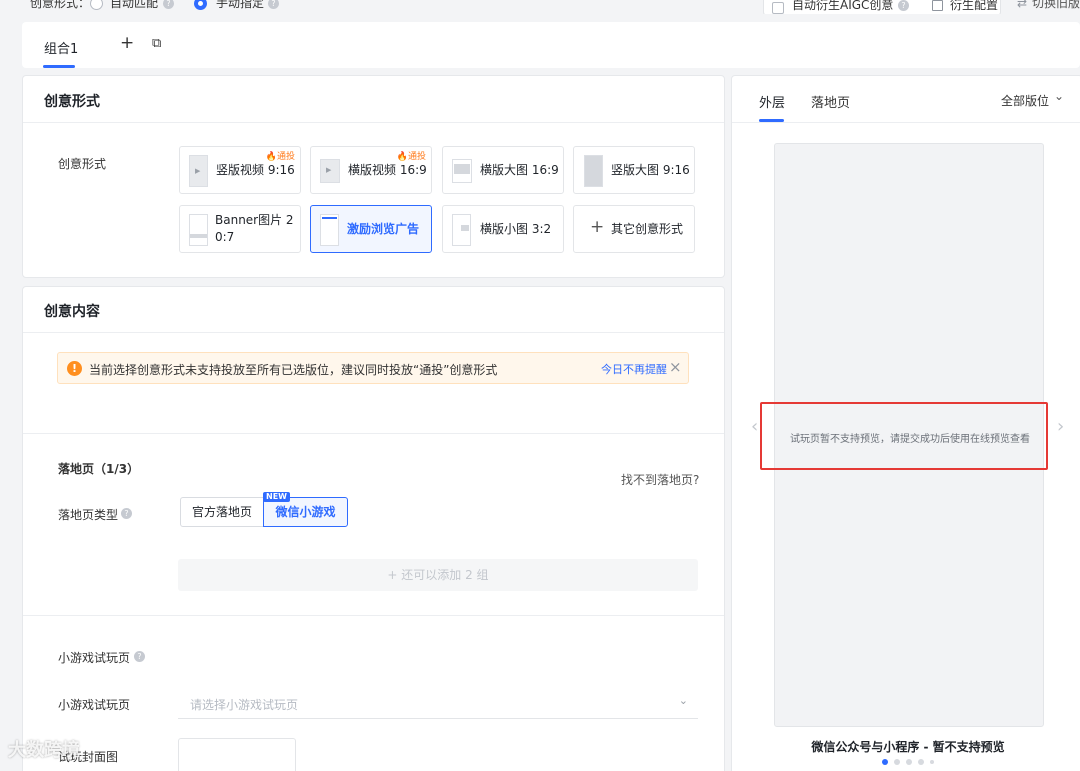 The width and height of the screenshot is (1080, 771). Describe the element at coordinates (276, 497) in the screenshot. I see `new-badge: NEW` at that location.